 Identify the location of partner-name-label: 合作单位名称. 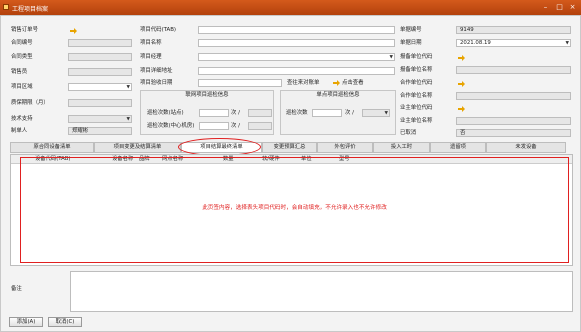
(416, 96).